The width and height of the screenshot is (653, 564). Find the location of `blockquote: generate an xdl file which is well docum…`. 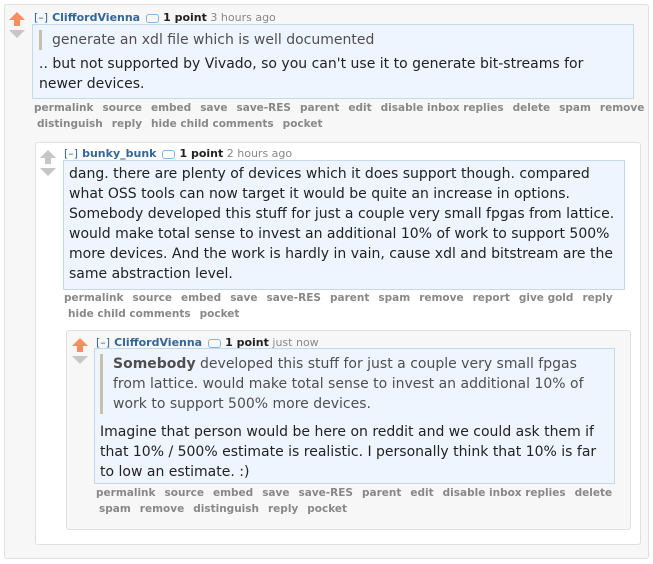

blockquote: generate an xdl file which is well docum… is located at coordinates (333, 40).